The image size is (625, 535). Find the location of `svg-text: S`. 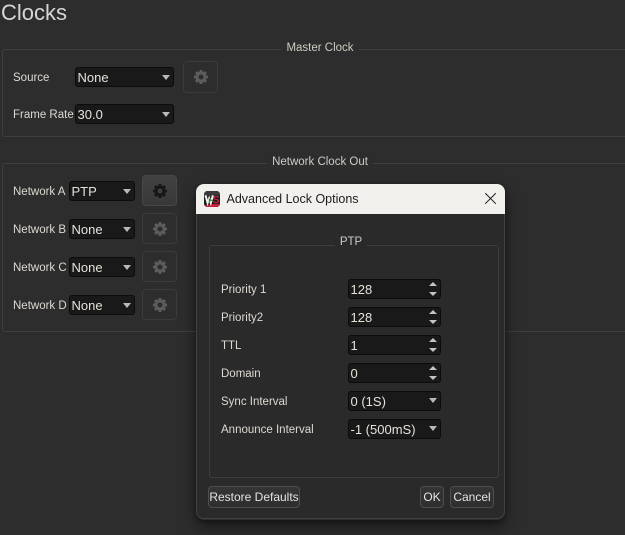

svg-text: S is located at coordinates (216, 200).